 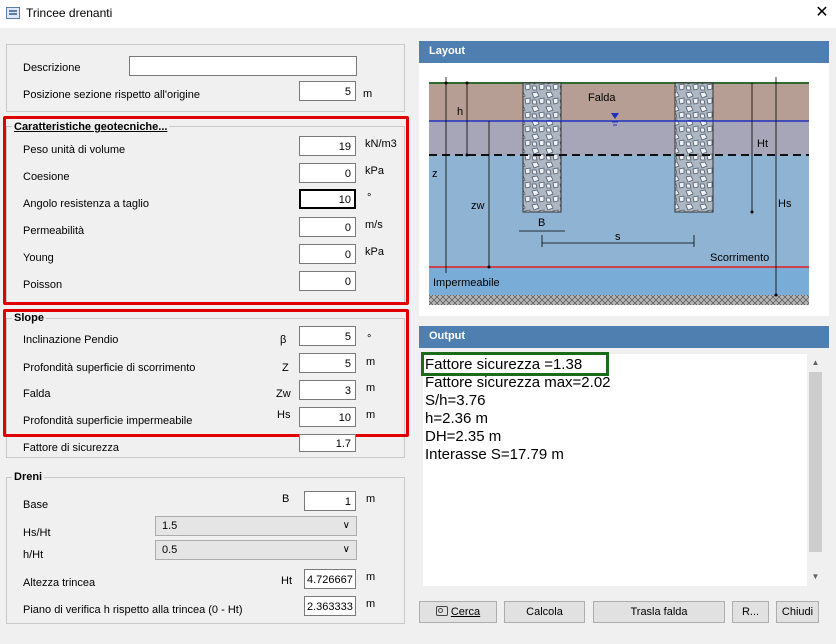 What do you see at coordinates (371, 499) in the screenshot?
I see `base-unit: m` at bounding box center [371, 499].